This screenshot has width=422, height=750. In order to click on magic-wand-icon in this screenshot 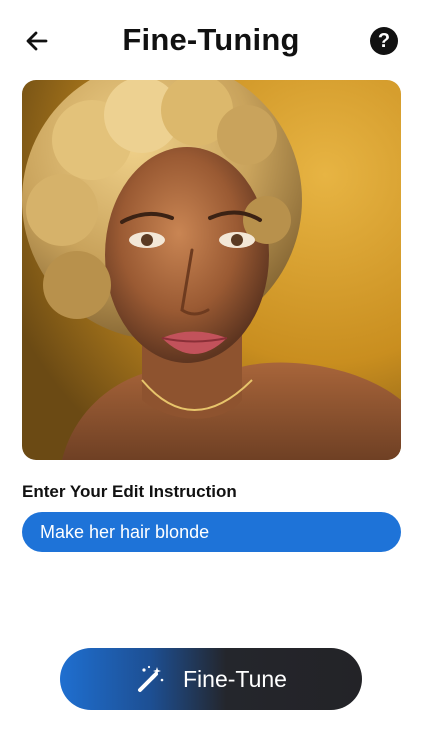, I will do `click(150, 679)`.